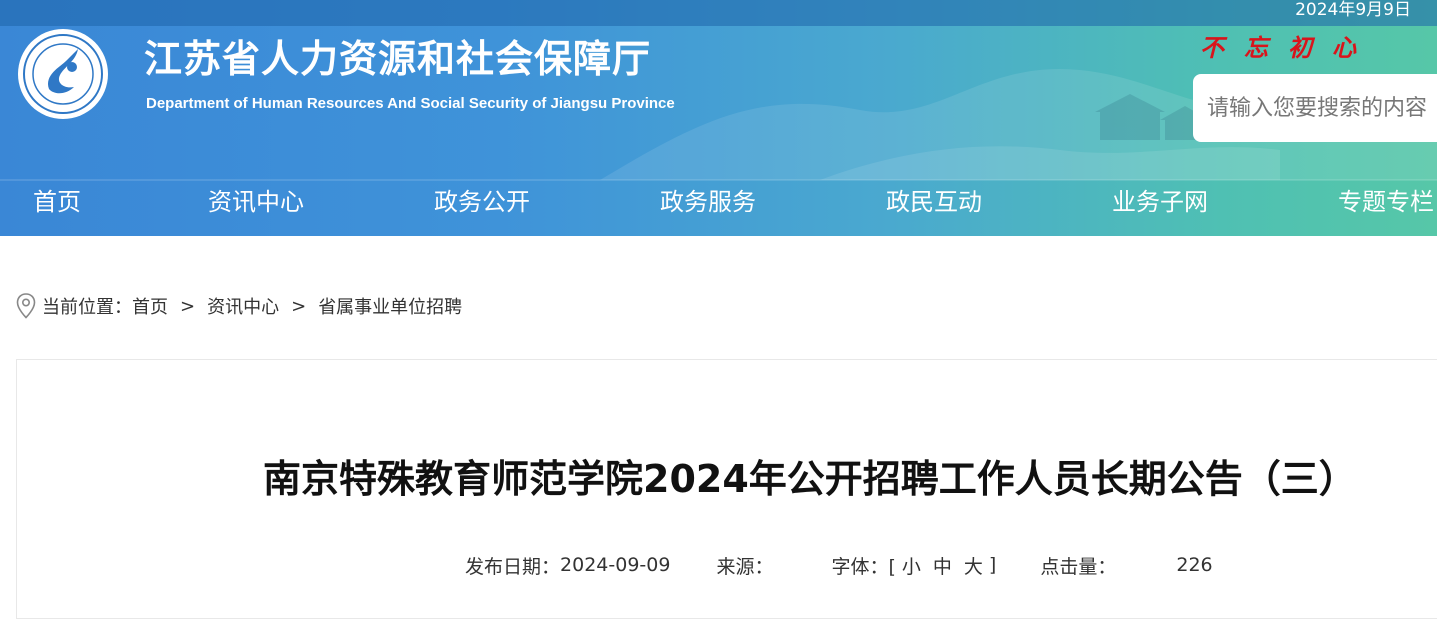  Describe the element at coordinates (934, 202) in the screenshot. I see `nav-item-public-interaction: 政民互动` at that location.